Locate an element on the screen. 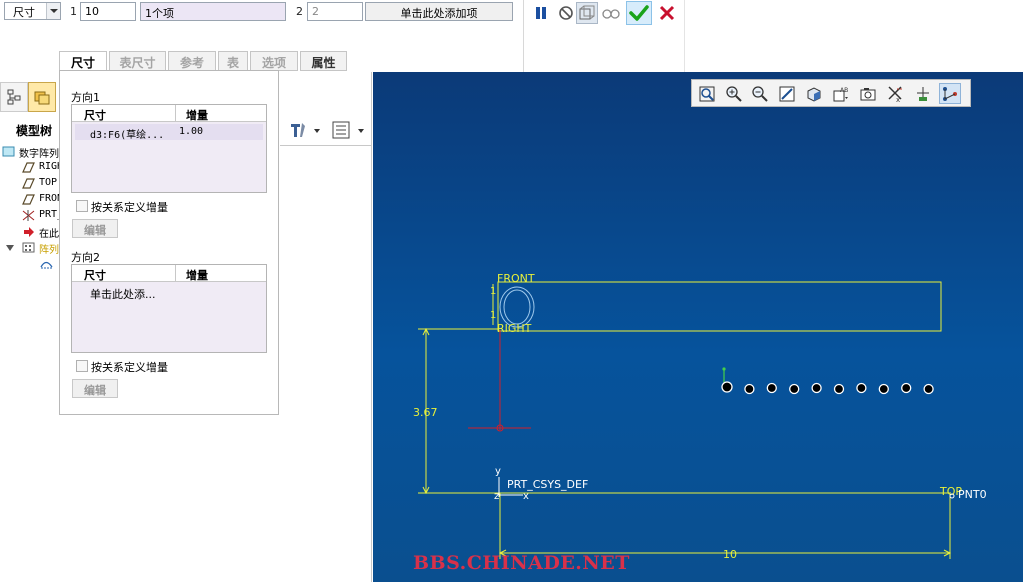 The width and height of the screenshot is (1023, 582). tree-tools-divider is located at coordinates (326, 145).